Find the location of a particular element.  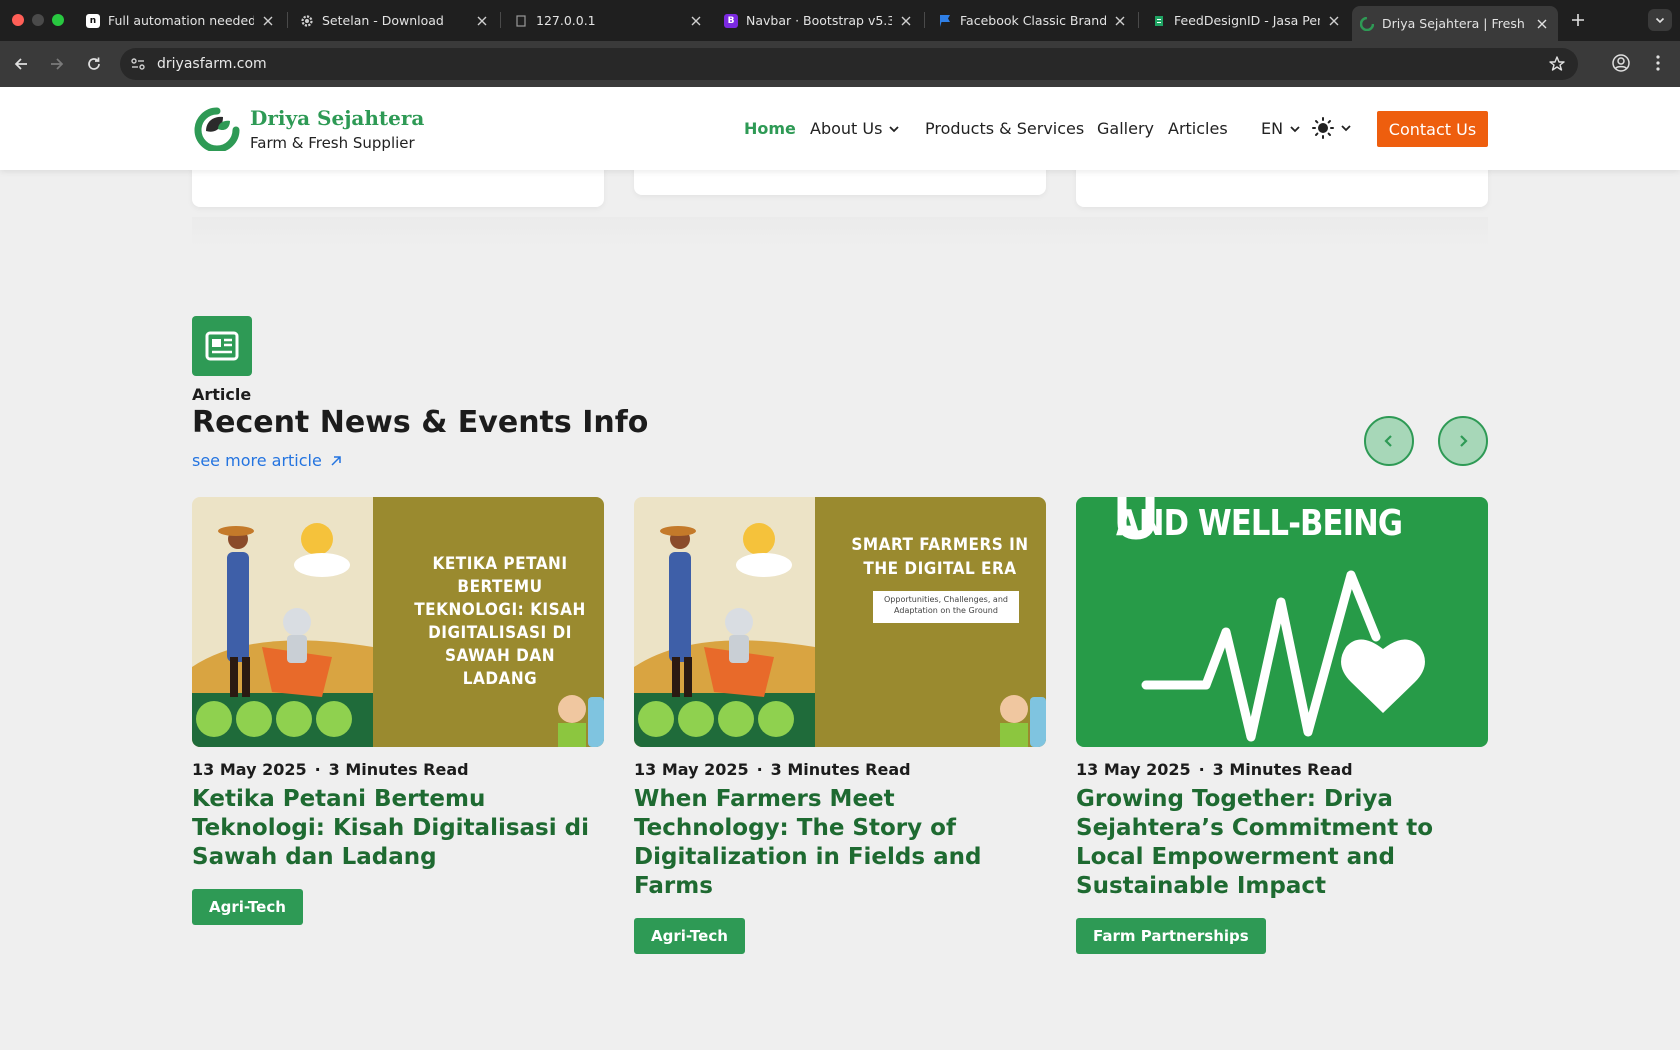

contact-us-button: Contact Us is located at coordinates (1432, 129).